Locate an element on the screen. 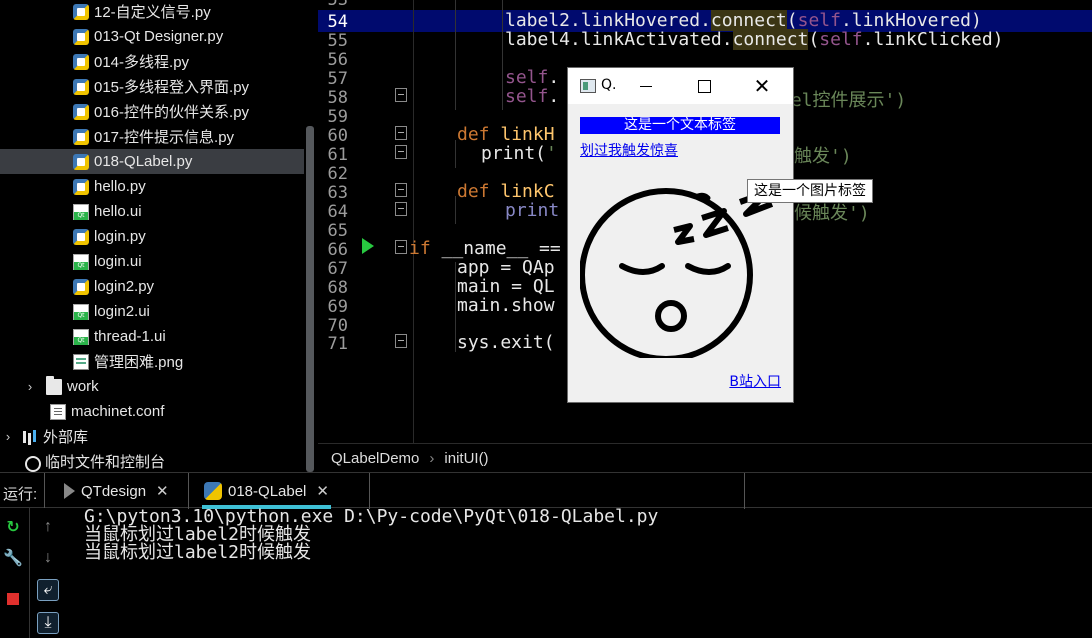  rerun-icon: ↻ is located at coordinates (13, 527).